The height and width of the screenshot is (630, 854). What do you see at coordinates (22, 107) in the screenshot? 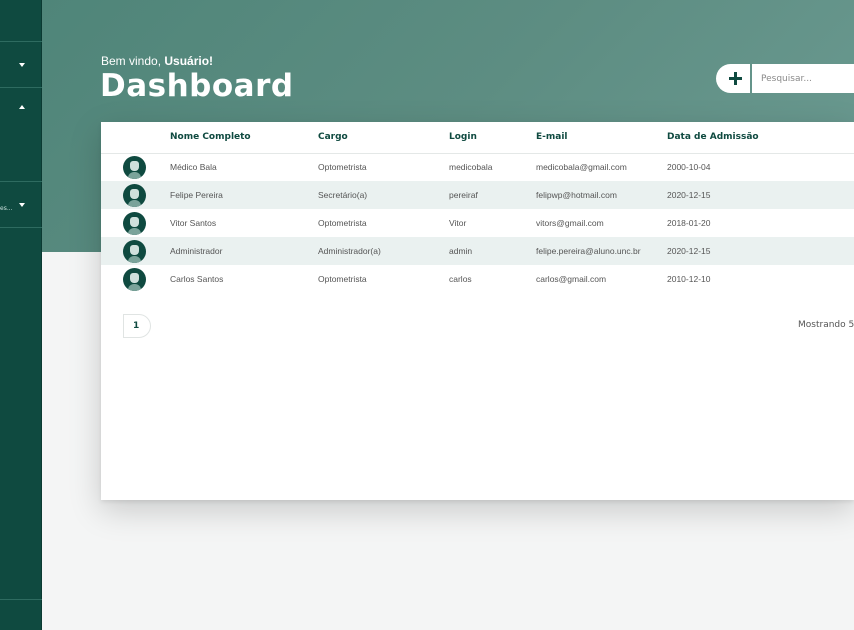
I see `chevron-up-icon` at bounding box center [22, 107].